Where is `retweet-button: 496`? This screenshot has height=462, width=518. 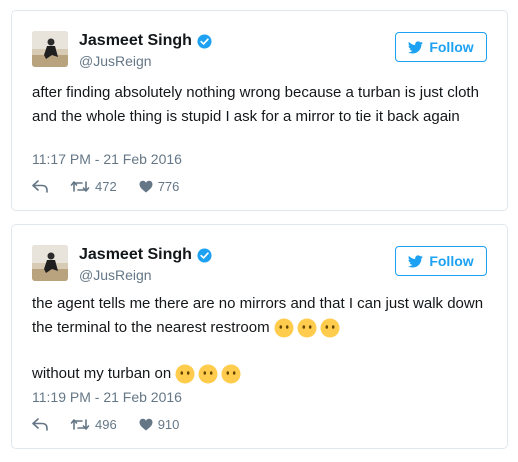 retweet-button: 496 is located at coordinates (93, 424).